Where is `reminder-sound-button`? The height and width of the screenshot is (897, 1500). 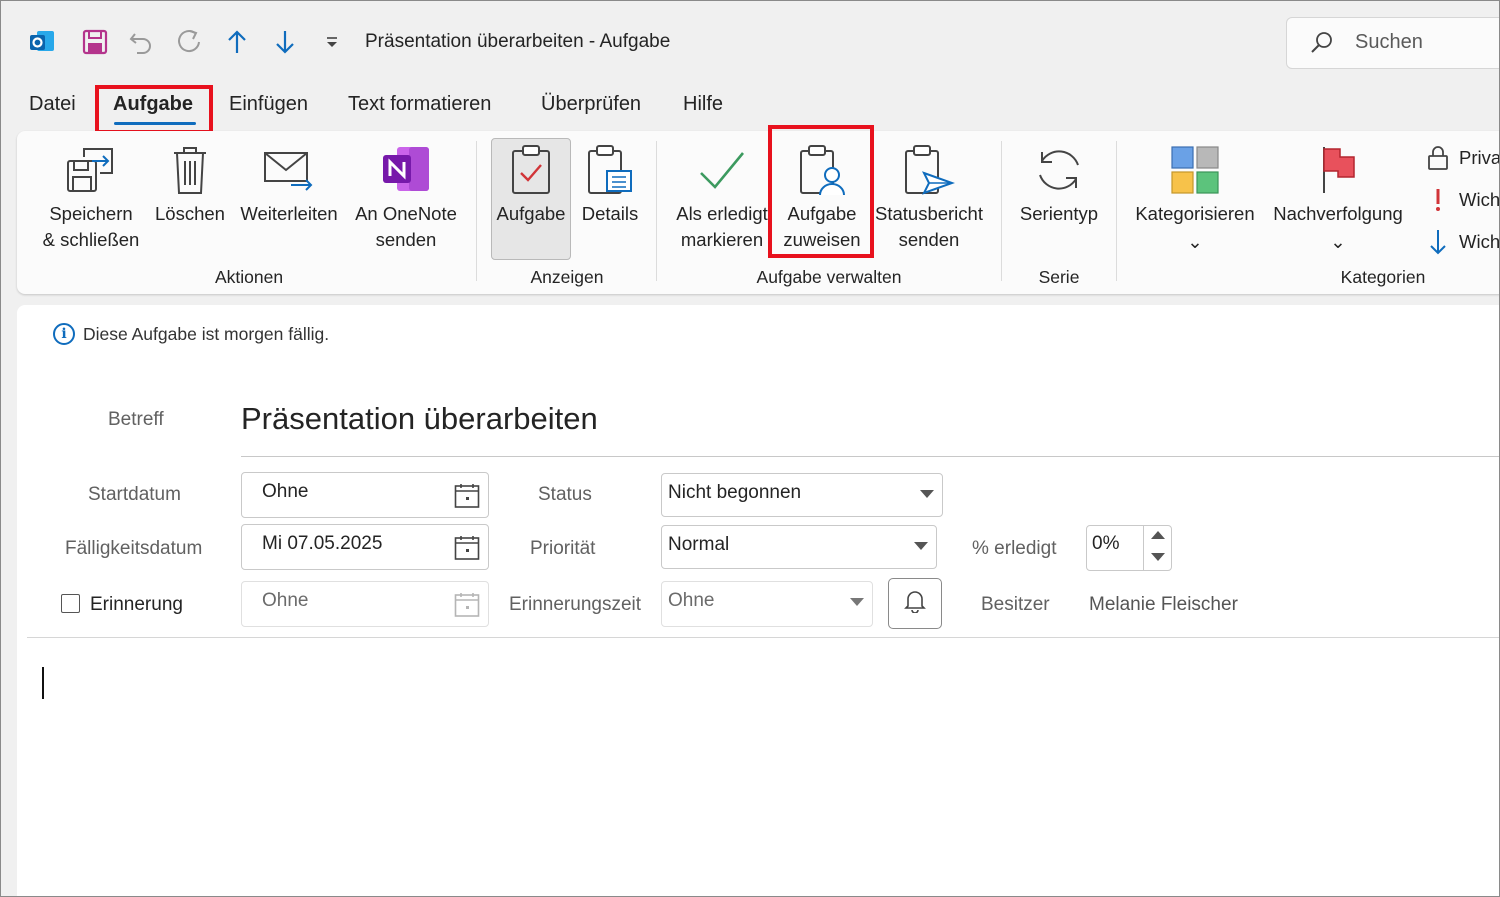 reminder-sound-button is located at coordinates (915, 603).